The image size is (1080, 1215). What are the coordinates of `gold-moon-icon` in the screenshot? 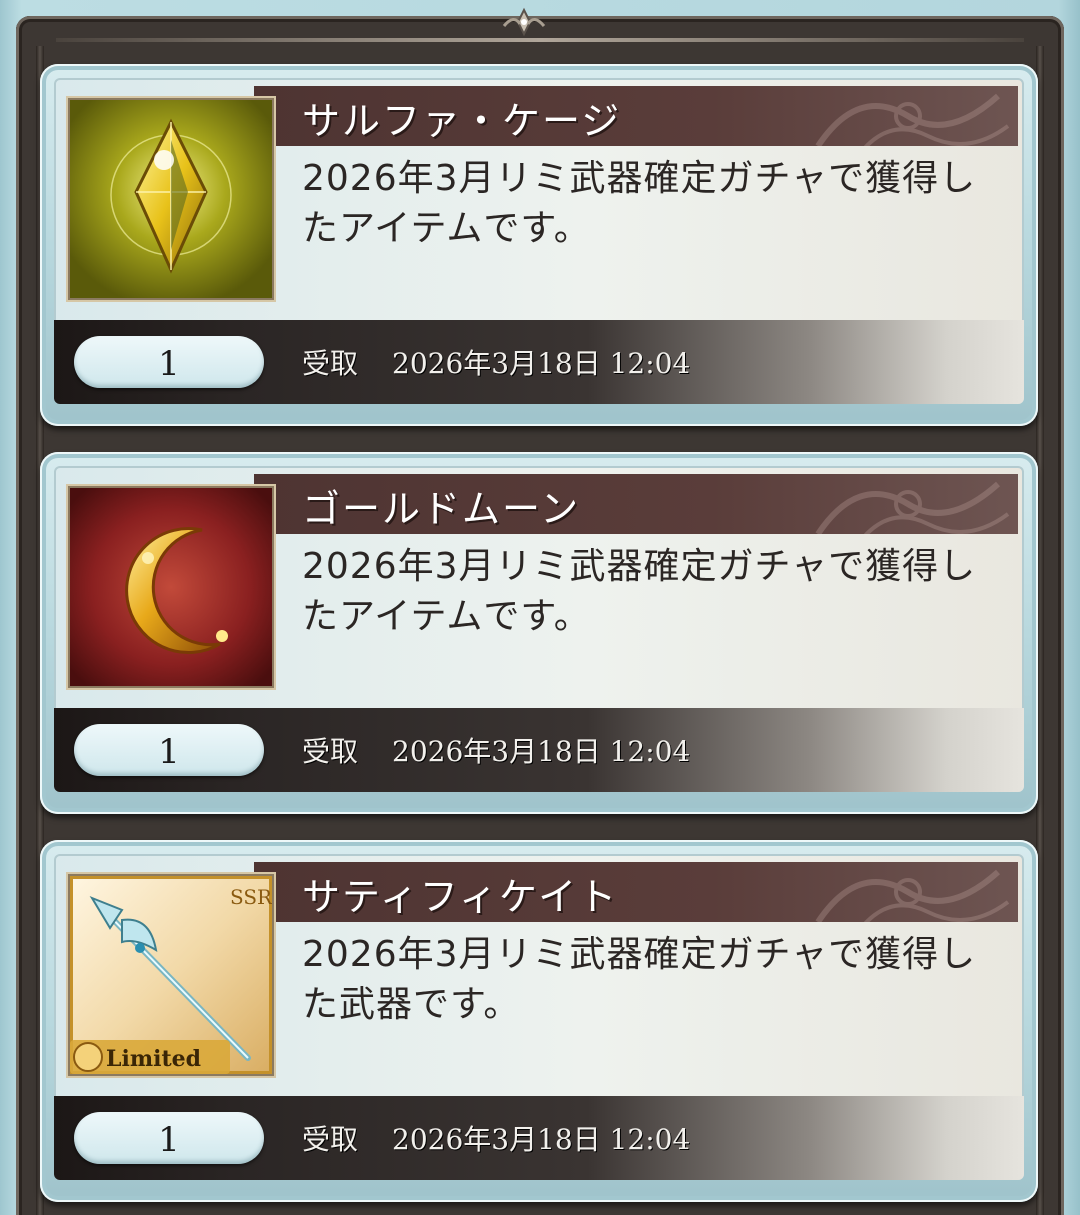 It's located at (171, 587).